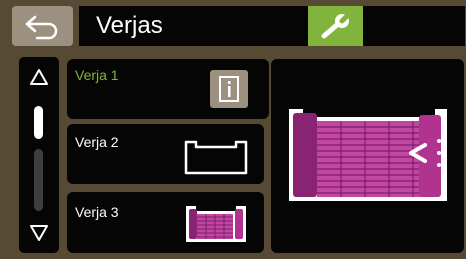 This screenshot has height=259, width=466. What do you see at coordinates (38, 180) in the screenshot?
I see `scrollbar-track` at bounding box center [38, 180].